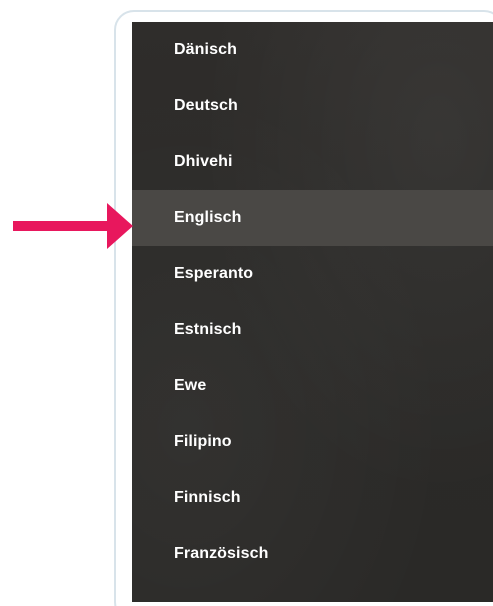 The height and width of the screenshot is (606, 493). I want to click on language-option-dhivehi: Dhivehi, so click(312, 162).